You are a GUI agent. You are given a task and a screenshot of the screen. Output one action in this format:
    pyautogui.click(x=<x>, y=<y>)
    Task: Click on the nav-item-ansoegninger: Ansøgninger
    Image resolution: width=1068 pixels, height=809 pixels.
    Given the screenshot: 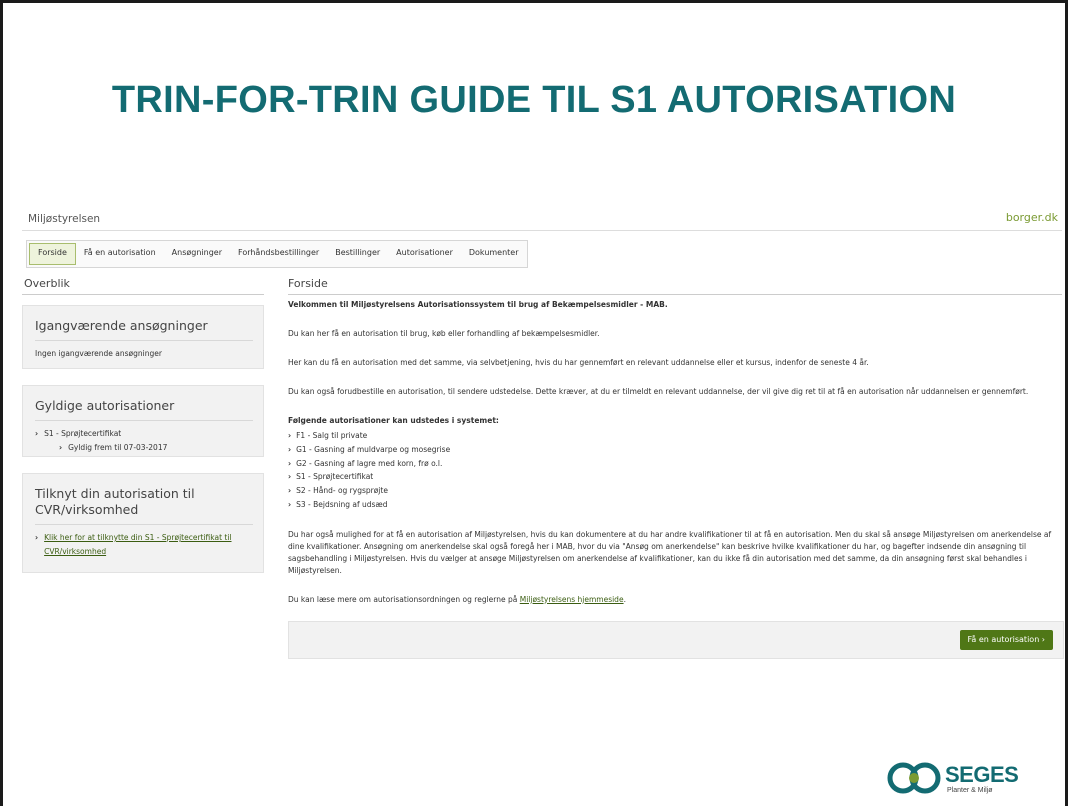 What is the action you would take?
    pyautogui.click(x=197, y=254)
    